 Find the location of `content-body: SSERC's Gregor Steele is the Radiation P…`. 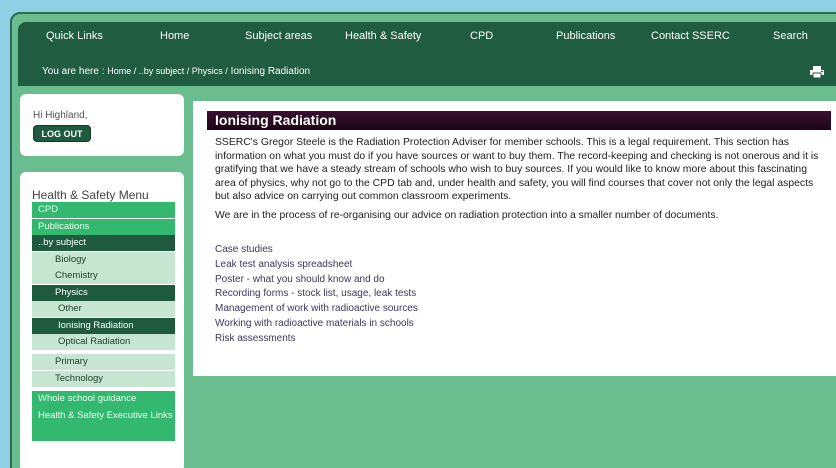

content-body: SSERC's Gregor Steele is the Radiation P… is located at coordinates (522, 182).